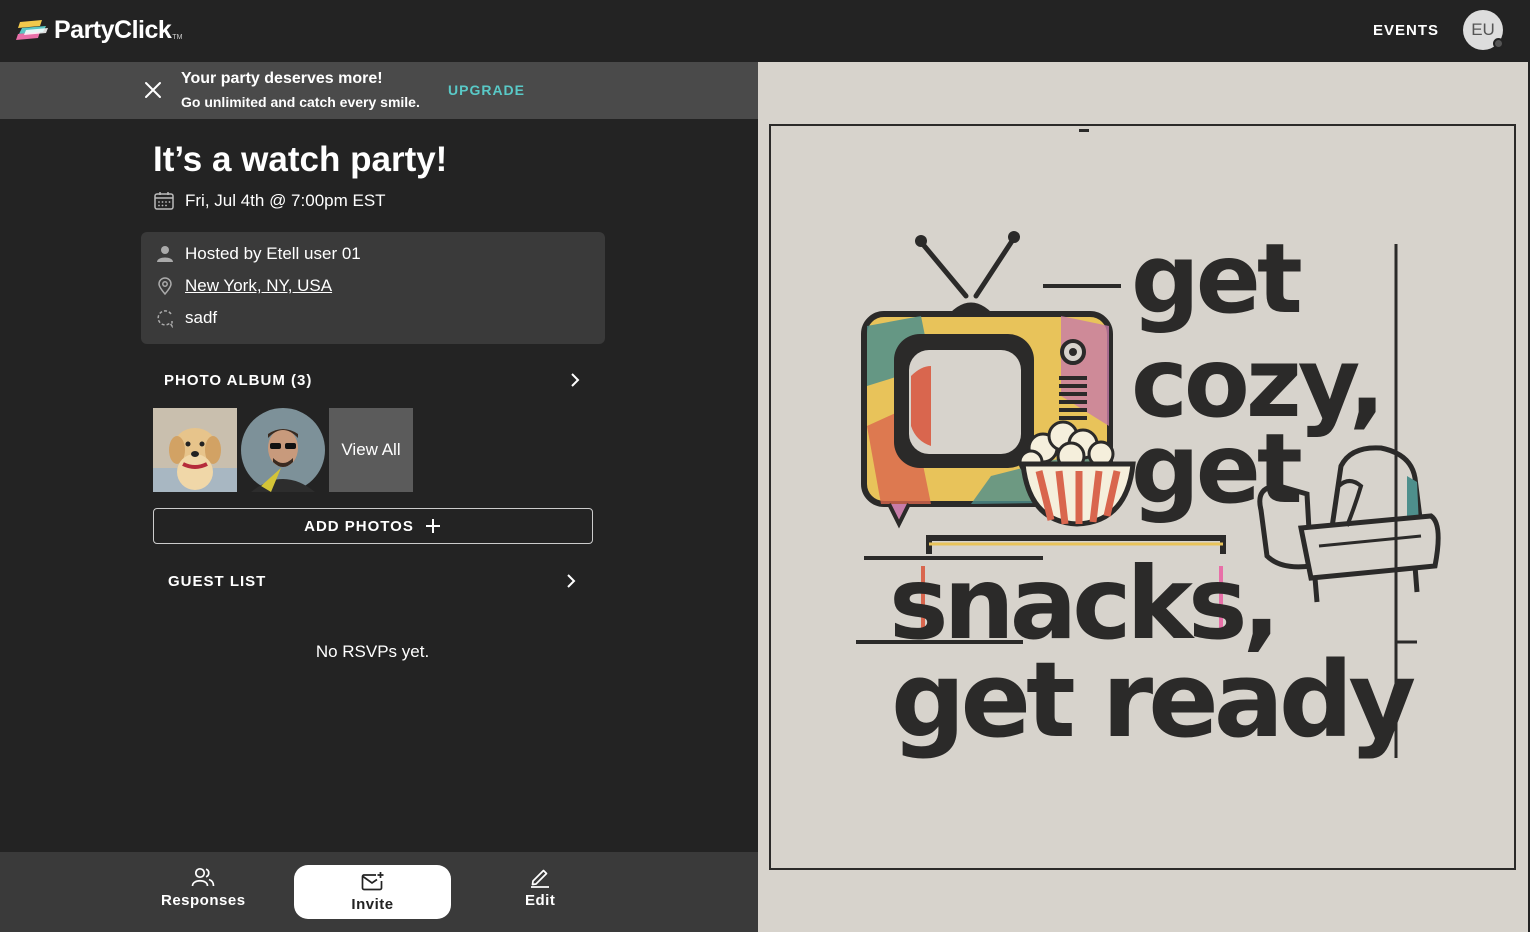 The image size is (1530, 932). Describe the element at coordinates (372, 892) in the screenshot. I see `invite-button: Invite` at that location.